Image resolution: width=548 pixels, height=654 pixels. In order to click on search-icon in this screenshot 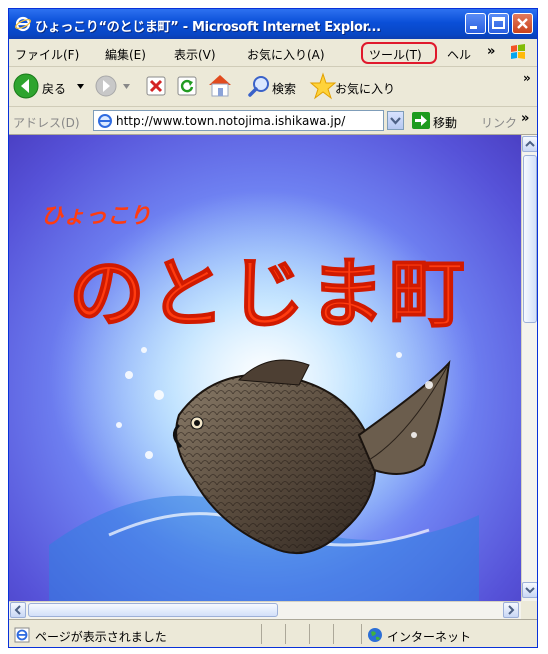, I will do `click(259, 86)`.